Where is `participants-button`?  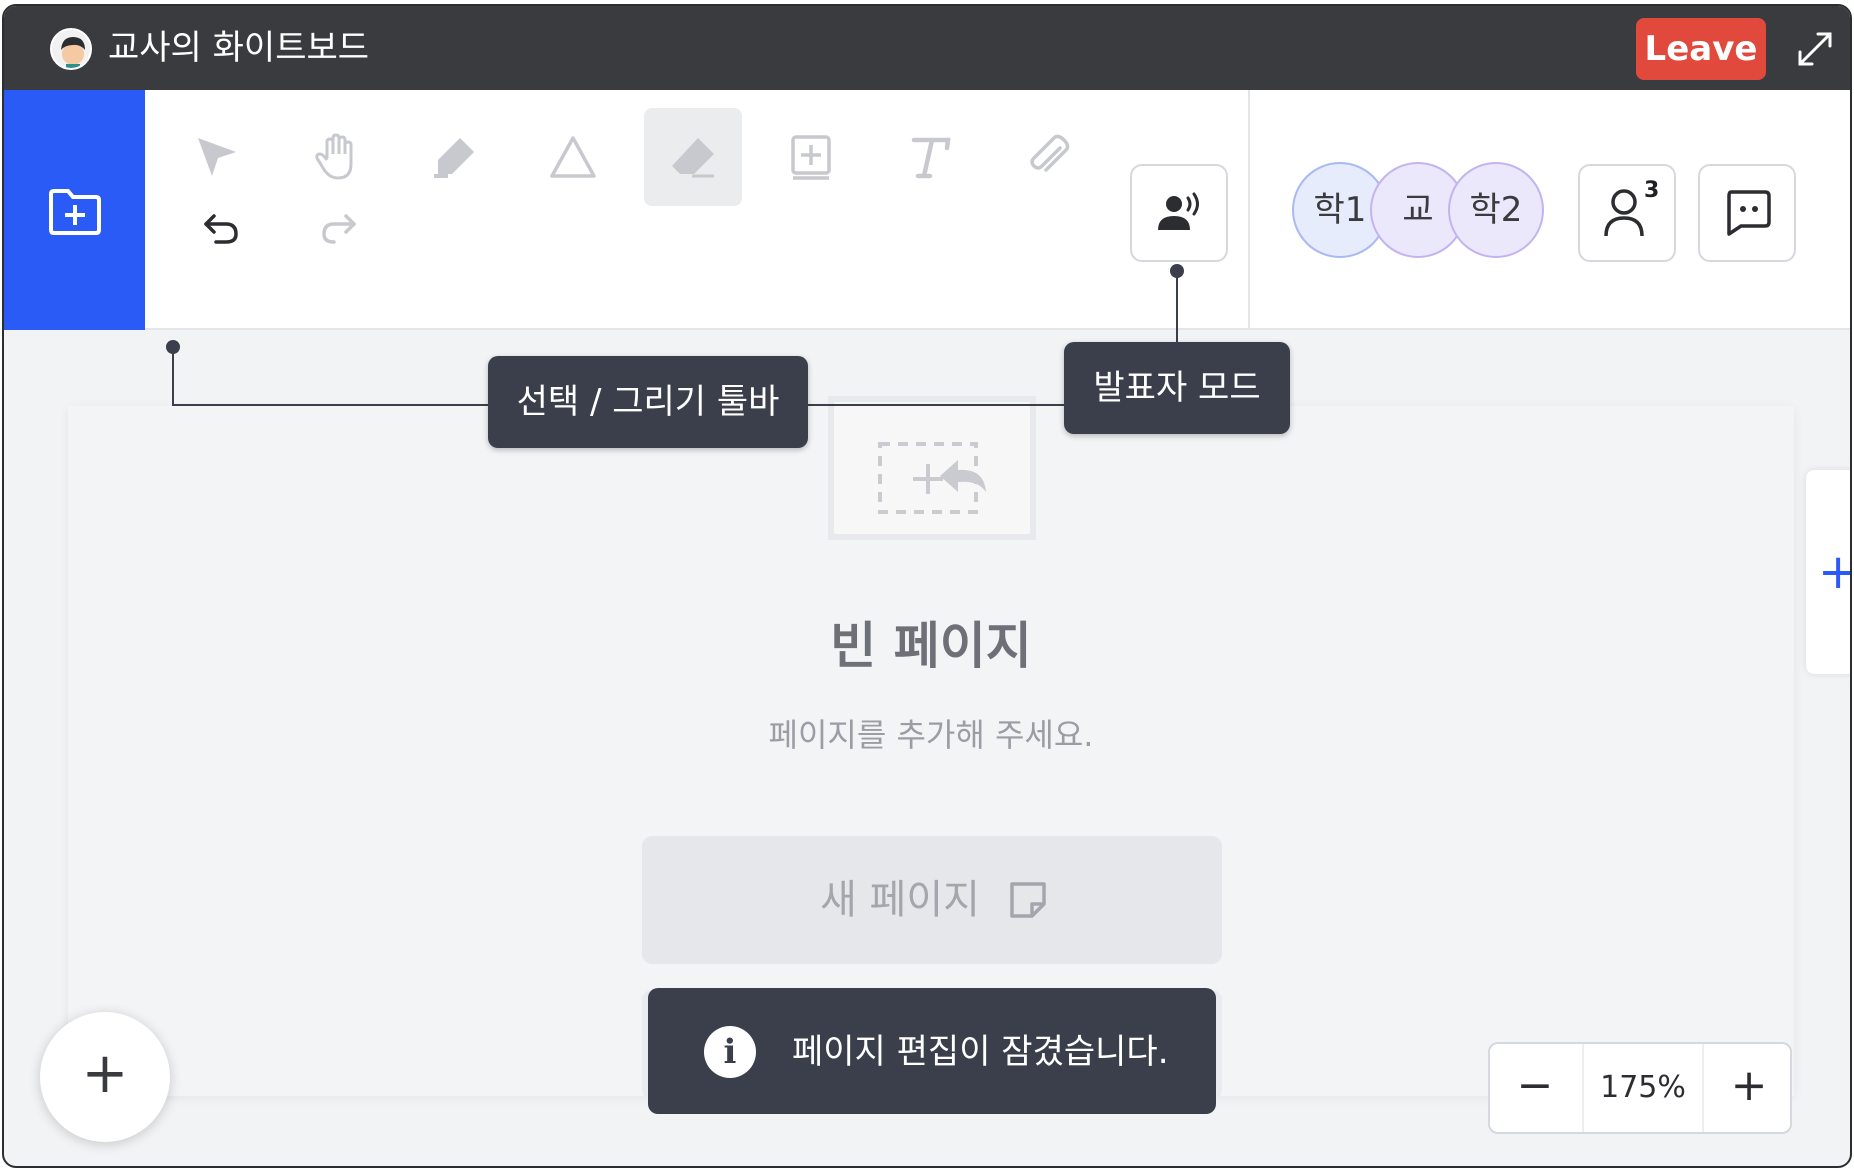 participants-button is located at coordinates (1627, 213).